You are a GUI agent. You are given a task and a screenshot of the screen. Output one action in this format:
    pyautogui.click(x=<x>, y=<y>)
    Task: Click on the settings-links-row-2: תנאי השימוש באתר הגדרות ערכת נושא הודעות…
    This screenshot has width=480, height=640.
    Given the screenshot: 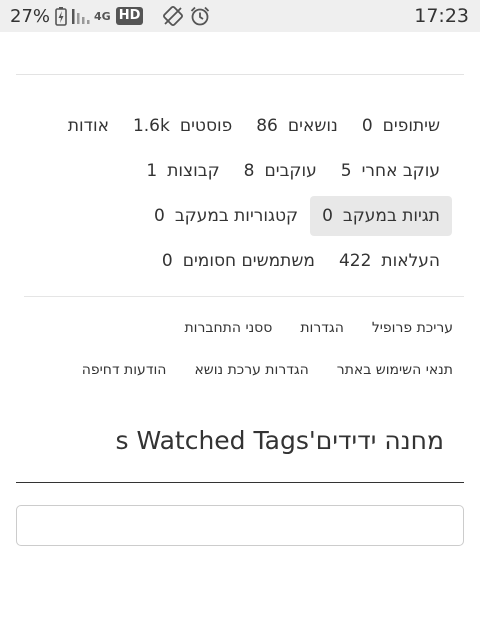 What is the action you would take?
    pyautogui.click(x=253, y=370)
    